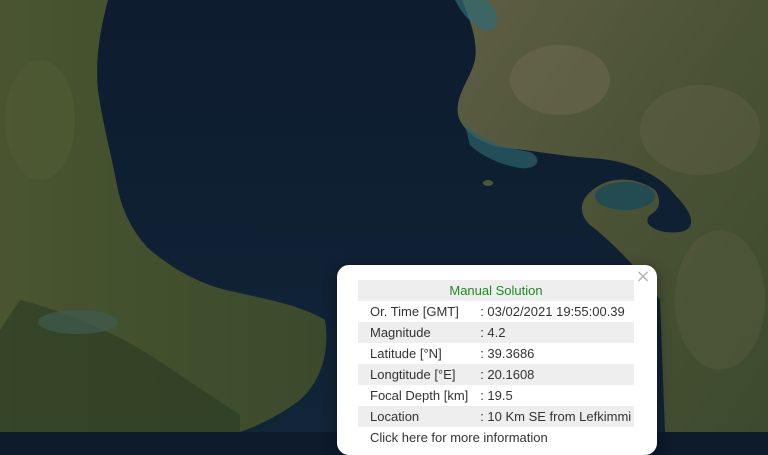  What do you see at coordinates (643, 277) in the screenshot?
I see `close-icon: ×` at bounding box center [643, 277].